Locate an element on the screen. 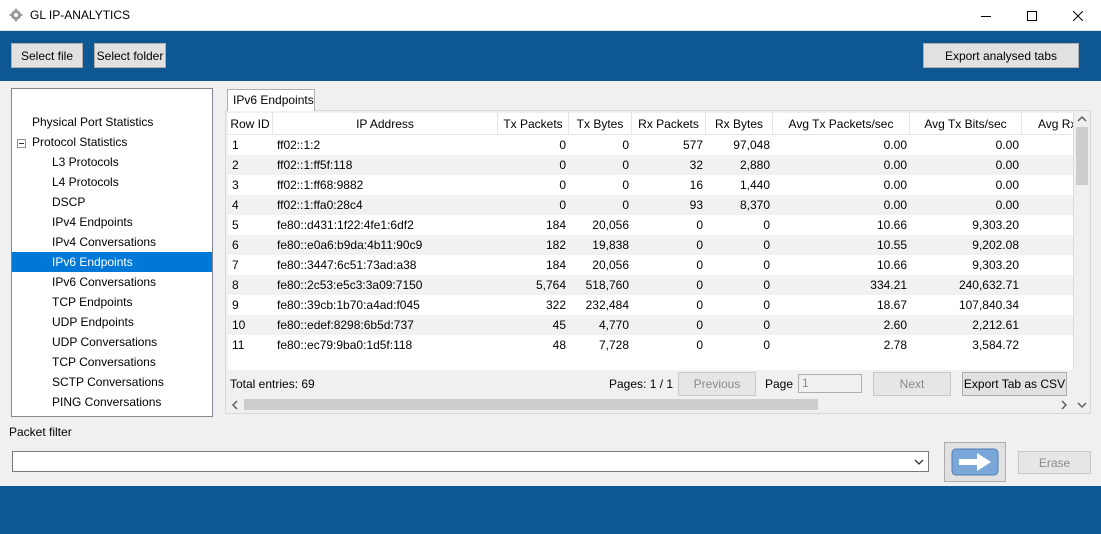 Image resolution: width=1101 pixels, height=534 pixels. table-cell: 10.55 is located at coordinates (891, 245).